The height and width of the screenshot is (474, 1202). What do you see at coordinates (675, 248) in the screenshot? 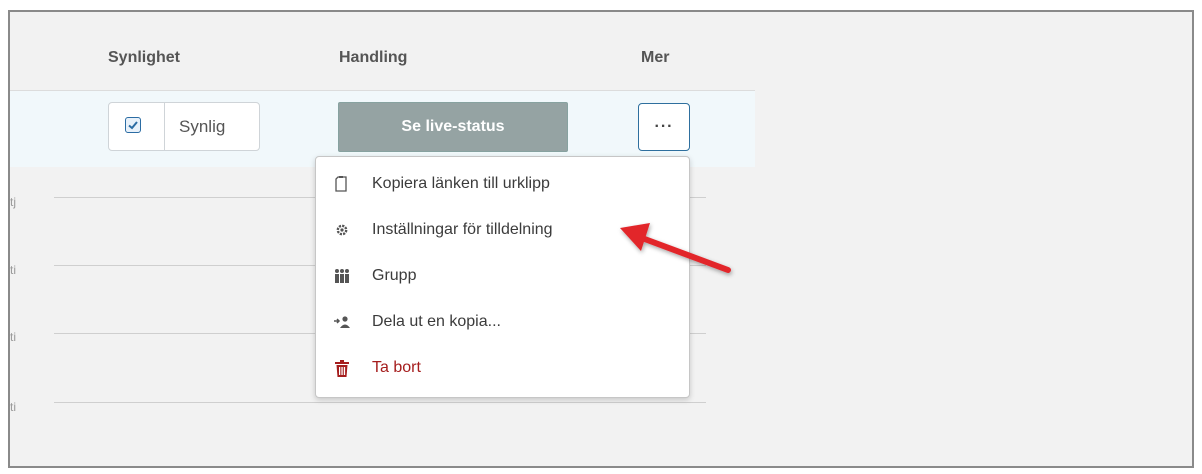
I see `annotation-arrow-icon` at bounding box center [675, 248].